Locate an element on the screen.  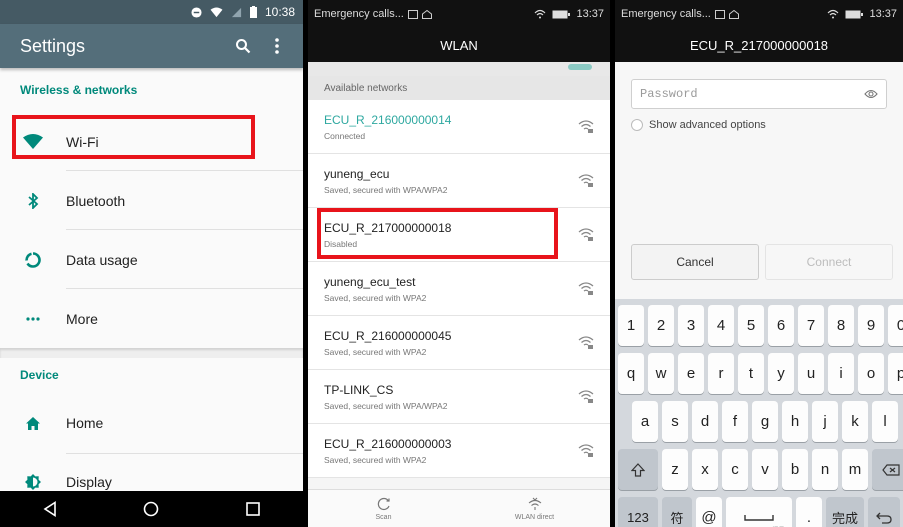
key: j is located at coordinates (825, 421).